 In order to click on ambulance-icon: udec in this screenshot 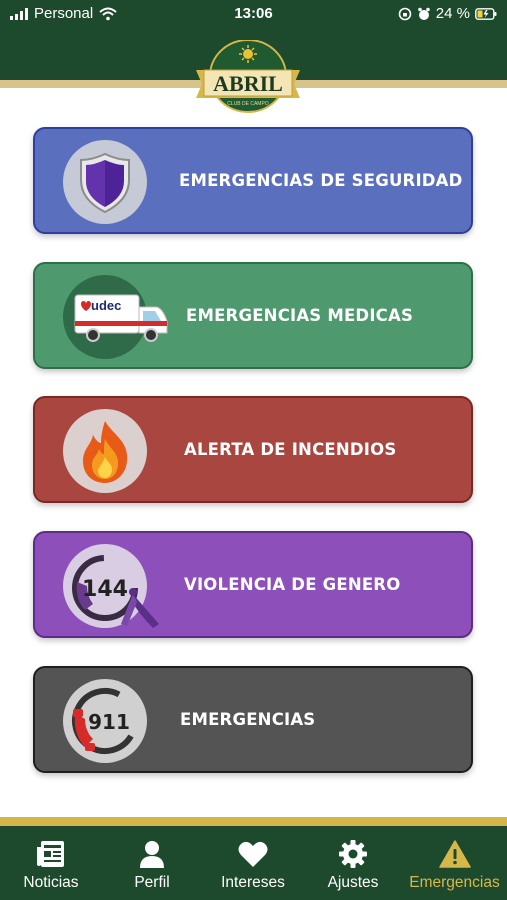, I will do `click(121, 318)`.